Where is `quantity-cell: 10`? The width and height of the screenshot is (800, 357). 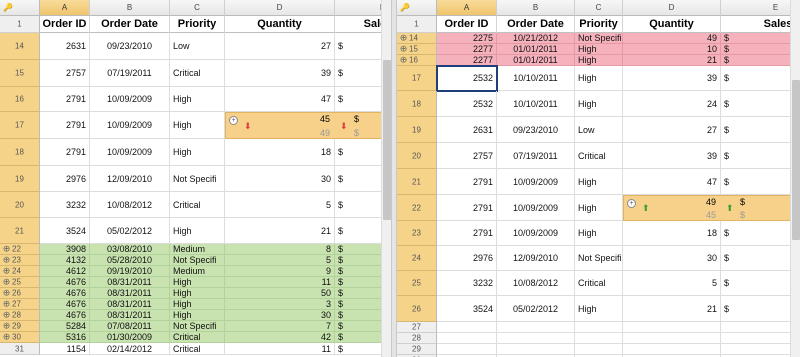
quantity-cell: 10 is located at coordinates (672, 49).